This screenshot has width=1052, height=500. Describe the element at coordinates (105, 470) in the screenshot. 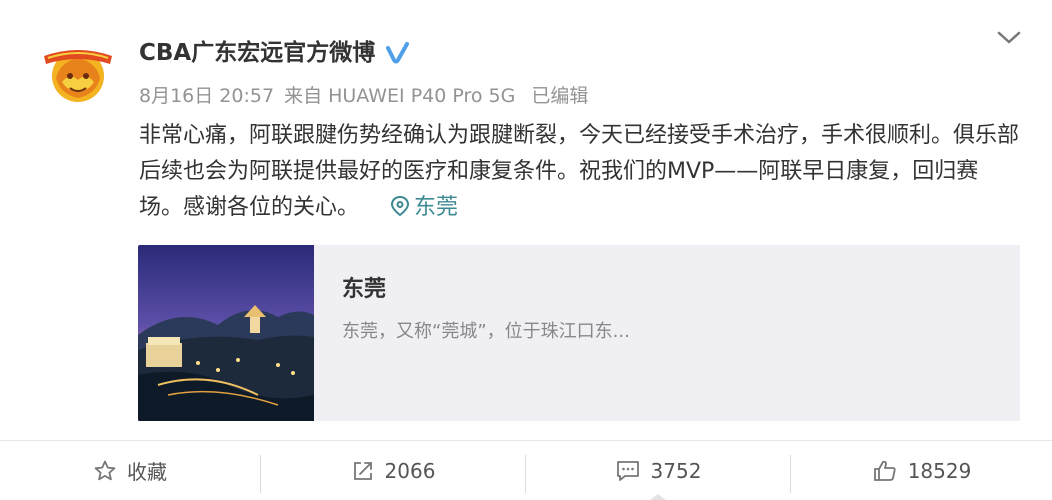

I see `star-icon` at that location.